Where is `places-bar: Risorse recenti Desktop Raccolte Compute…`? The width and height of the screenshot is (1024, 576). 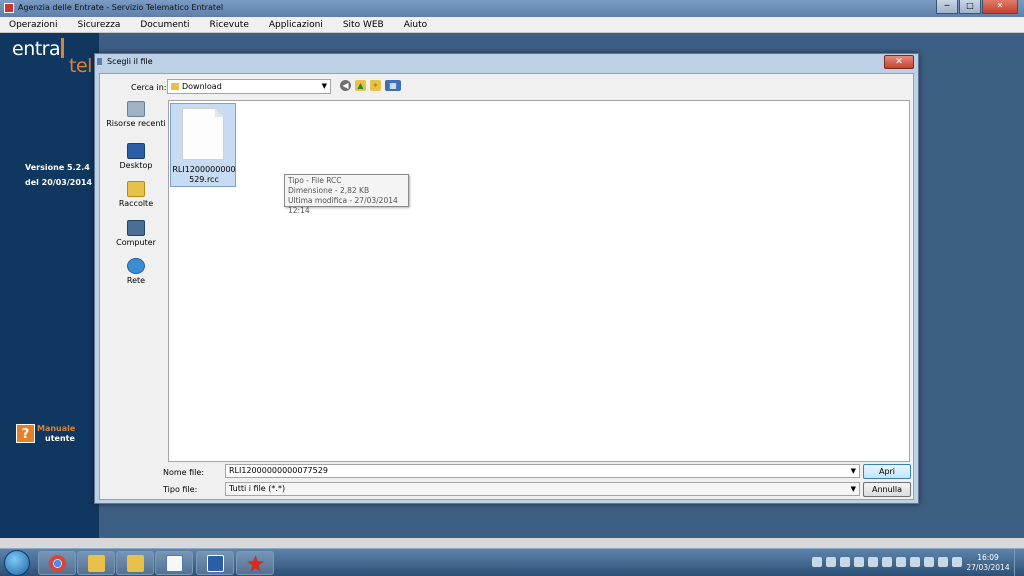
places-bar: Risorse recenti Desktop Raccolte Compute… is located at coordinates (136, 201).